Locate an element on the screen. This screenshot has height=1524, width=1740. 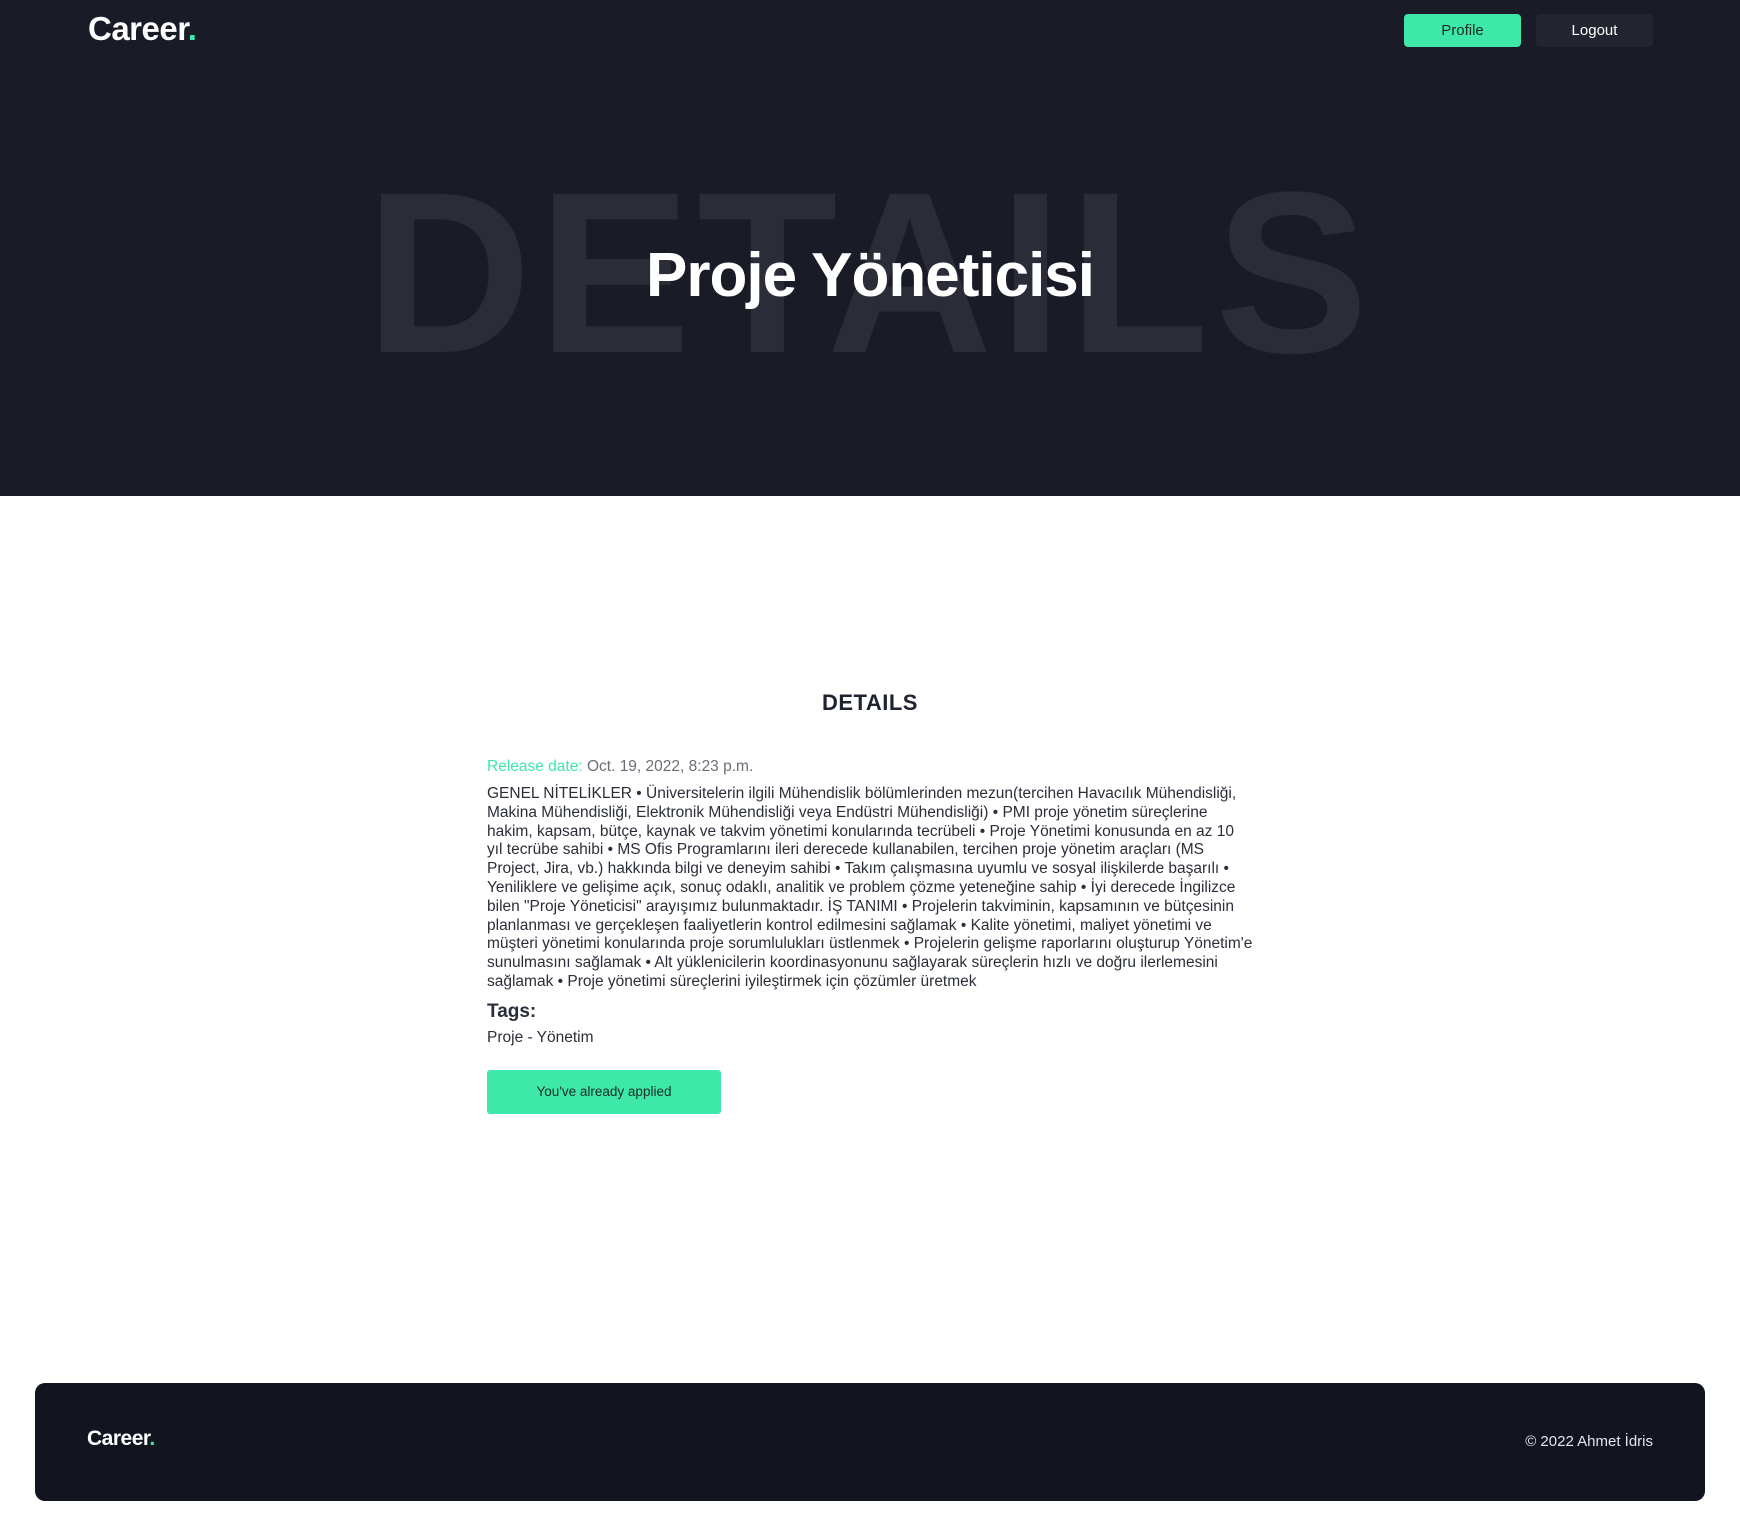
page-title: Proje Yöneticisi is located at coordinates (870, 275).